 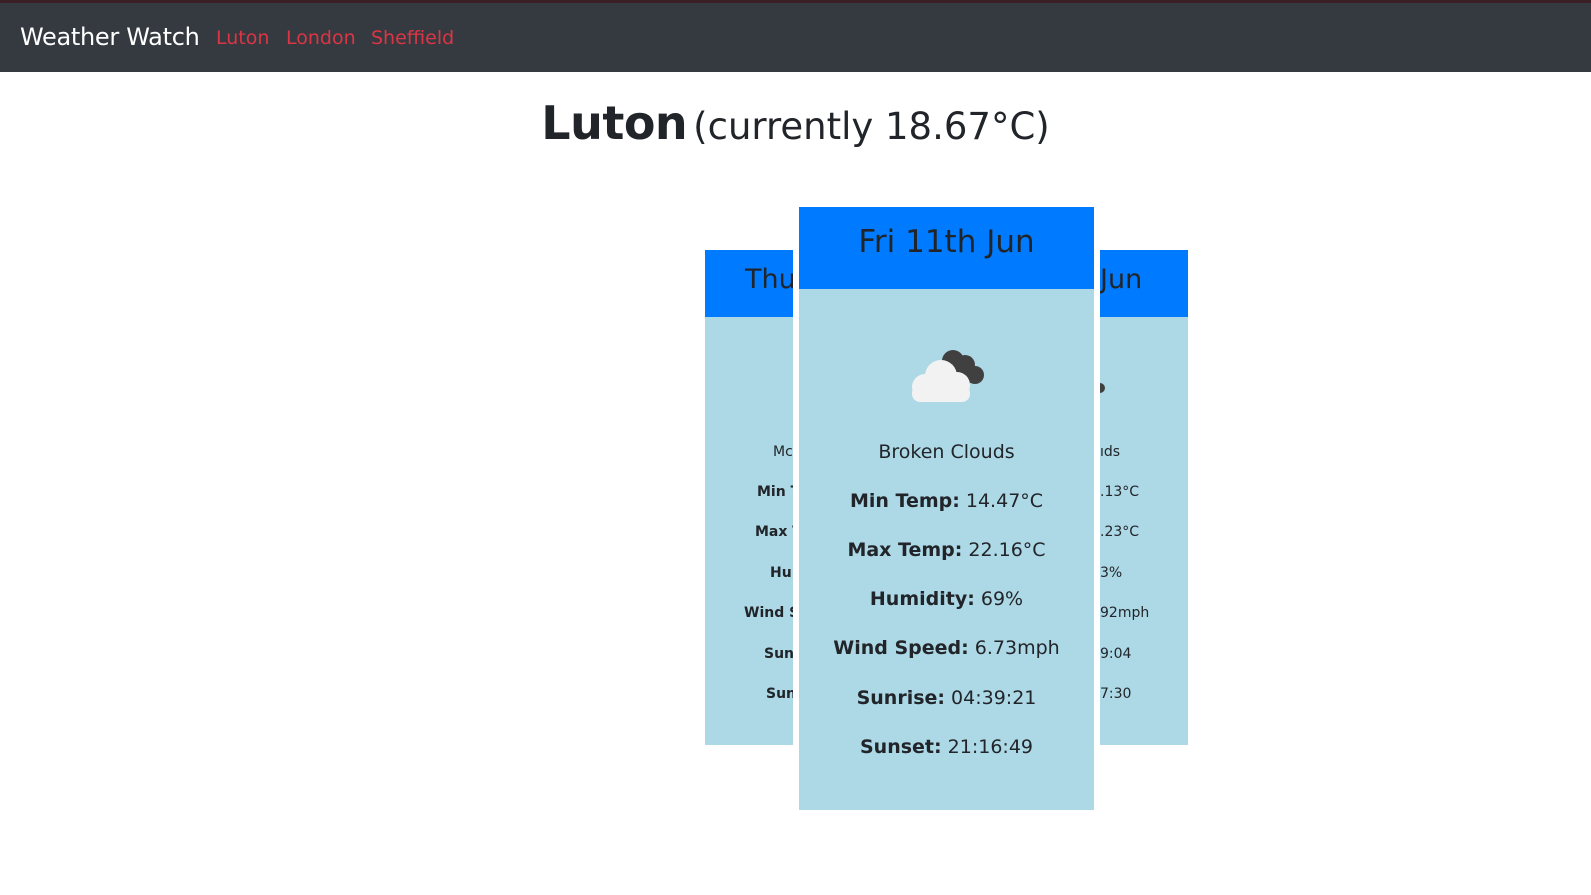 I want to click on card-row: Max T, so click(x=774, y=532).